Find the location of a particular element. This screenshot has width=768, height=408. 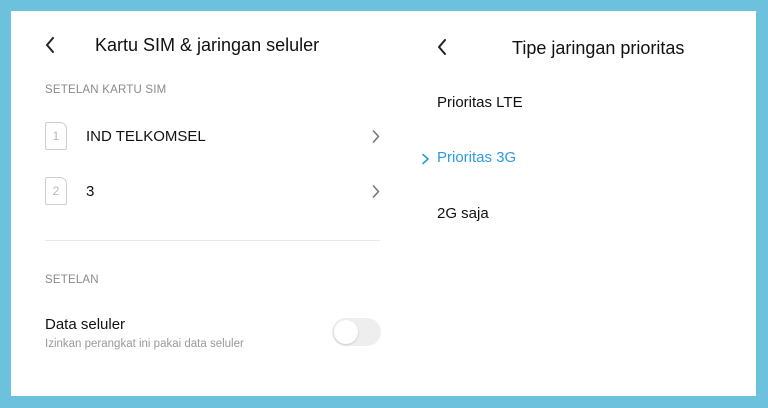

sim-card-icon: 1 is located at coordinates (56, 136).